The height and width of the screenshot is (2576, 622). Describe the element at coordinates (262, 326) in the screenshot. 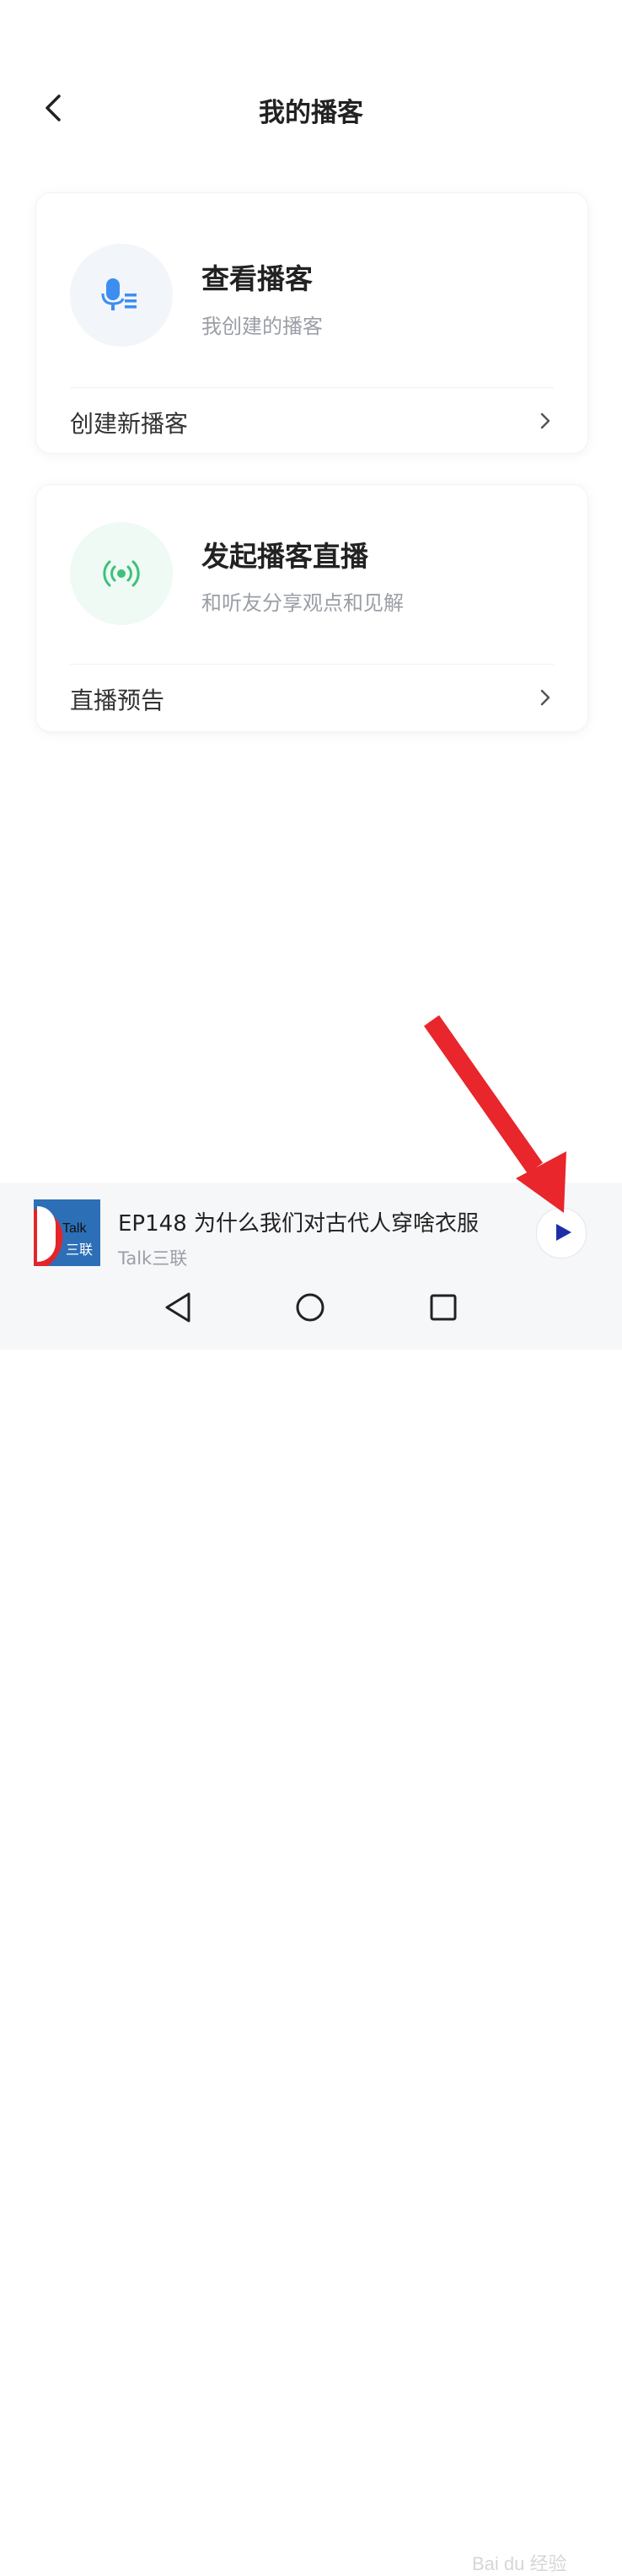

I see `view-podcast-subtitle: 我创建的播客` at that location.